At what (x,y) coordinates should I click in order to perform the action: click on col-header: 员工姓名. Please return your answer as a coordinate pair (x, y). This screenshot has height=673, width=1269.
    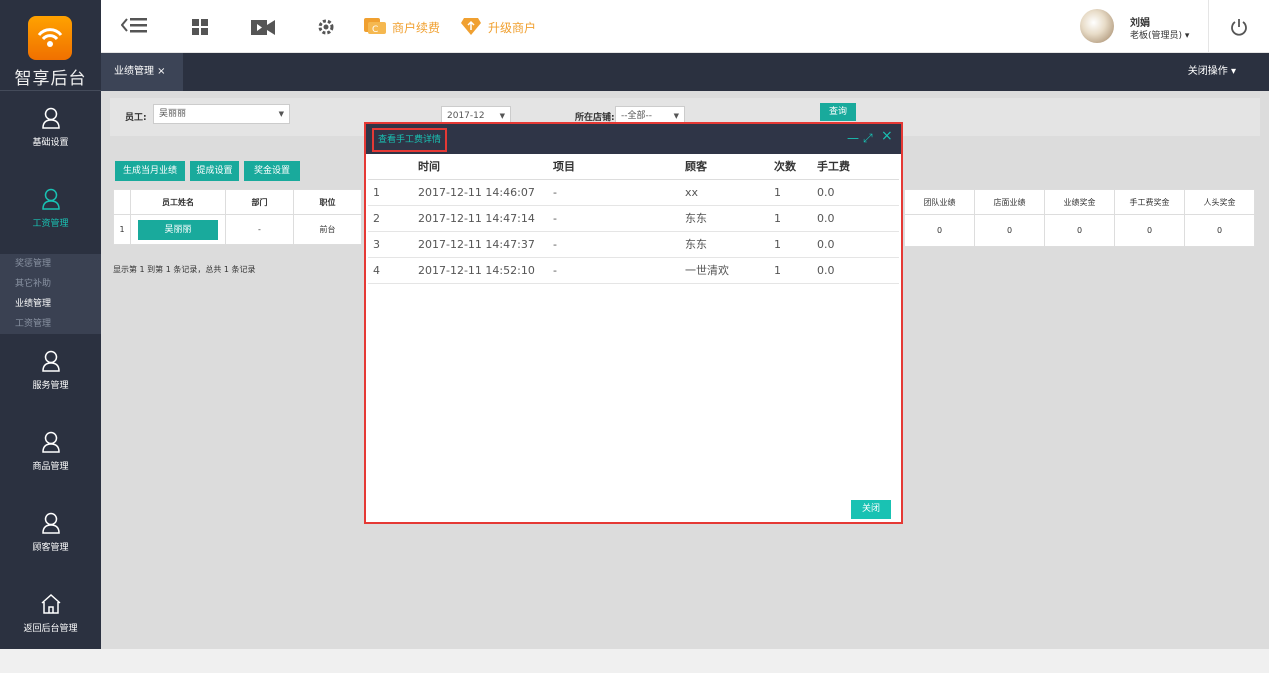
    Looking at the image, I should click on (178, 202).